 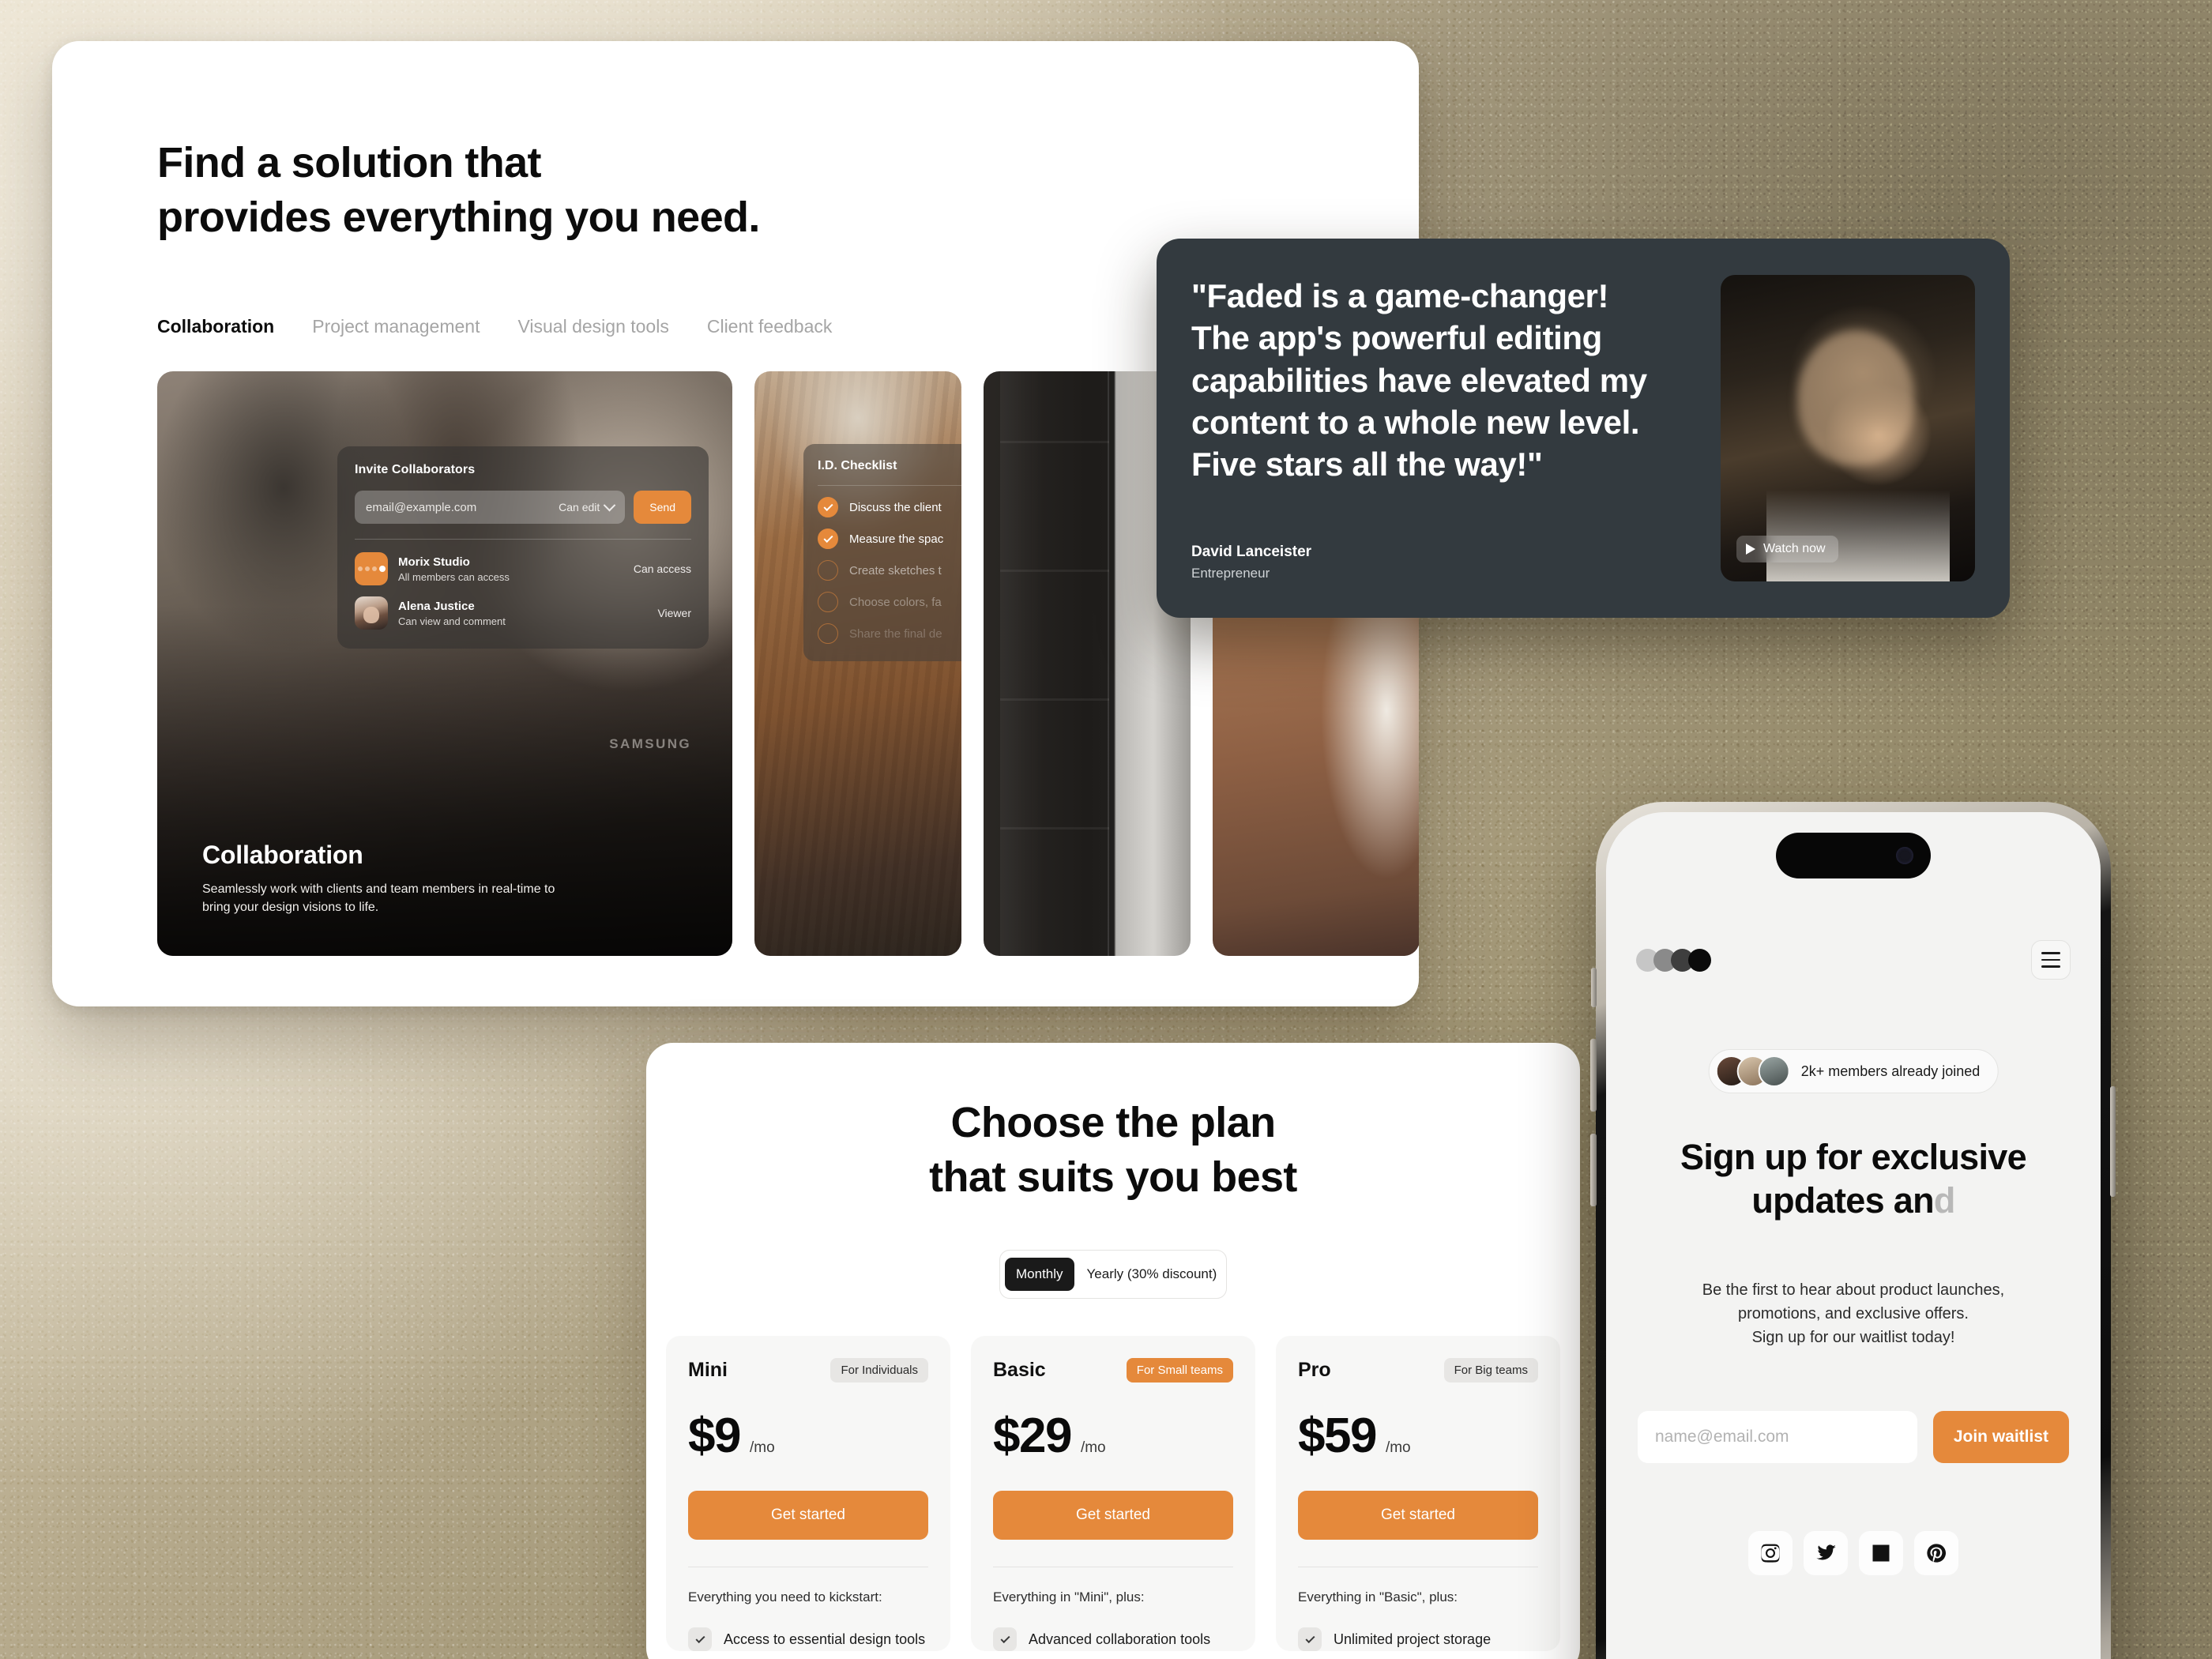 What do you see at coordinates (828, 539) in the screenshot?
I see `checkbox-checked-icon` at bounding box center [828, 539].